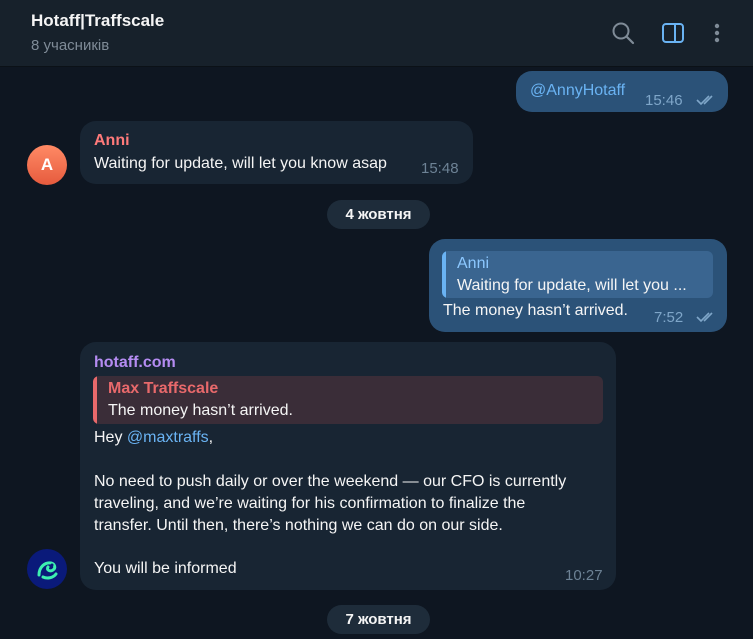 Image resolution: width=753 pixels, height=639 pixels. Describe the element at coordinates (376, 33) in the screenshot. I see `chat-header: Hotaff|Traffscale 8 учасників` at that location.